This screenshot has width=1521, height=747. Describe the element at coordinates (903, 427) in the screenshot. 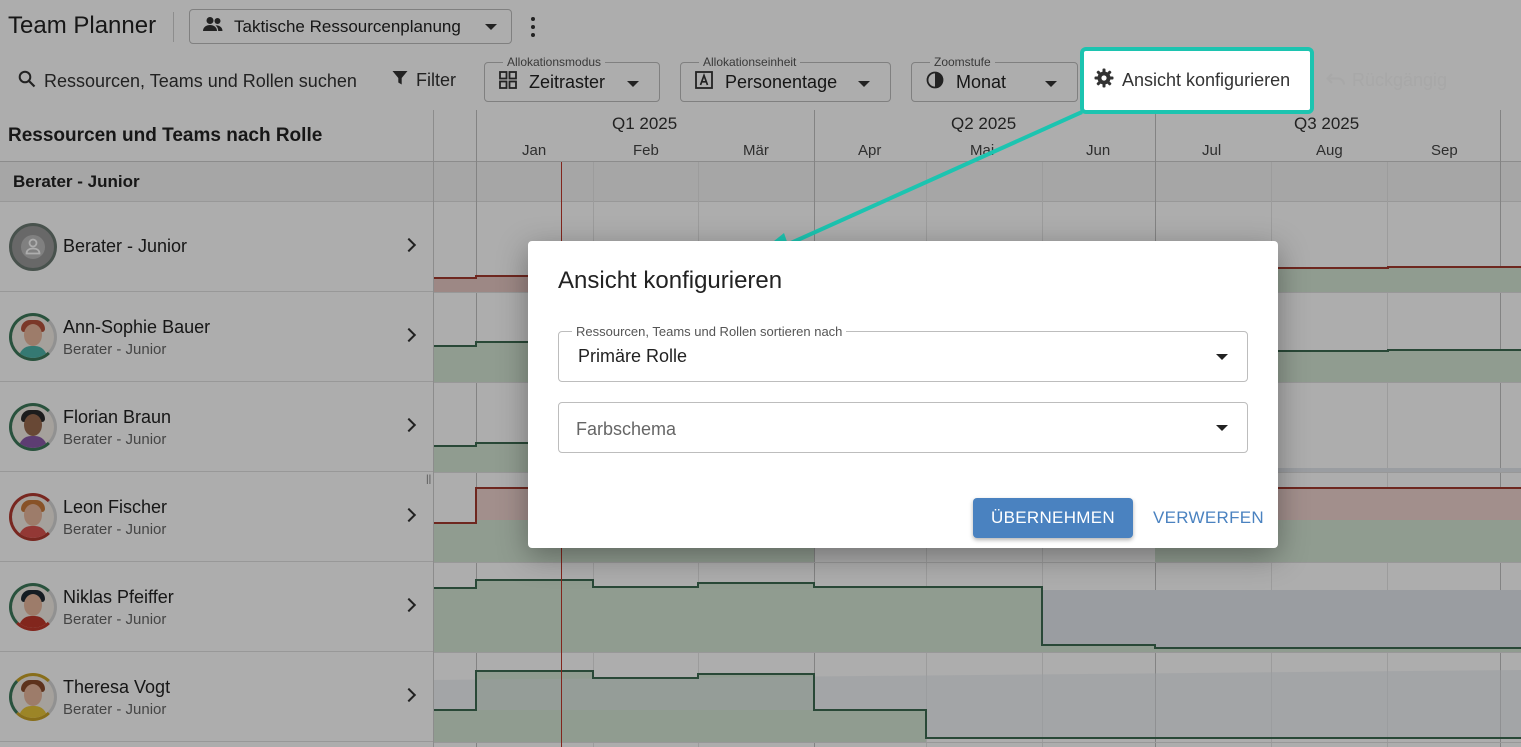

I see `color-scheme-select: Farbschema` at that location.